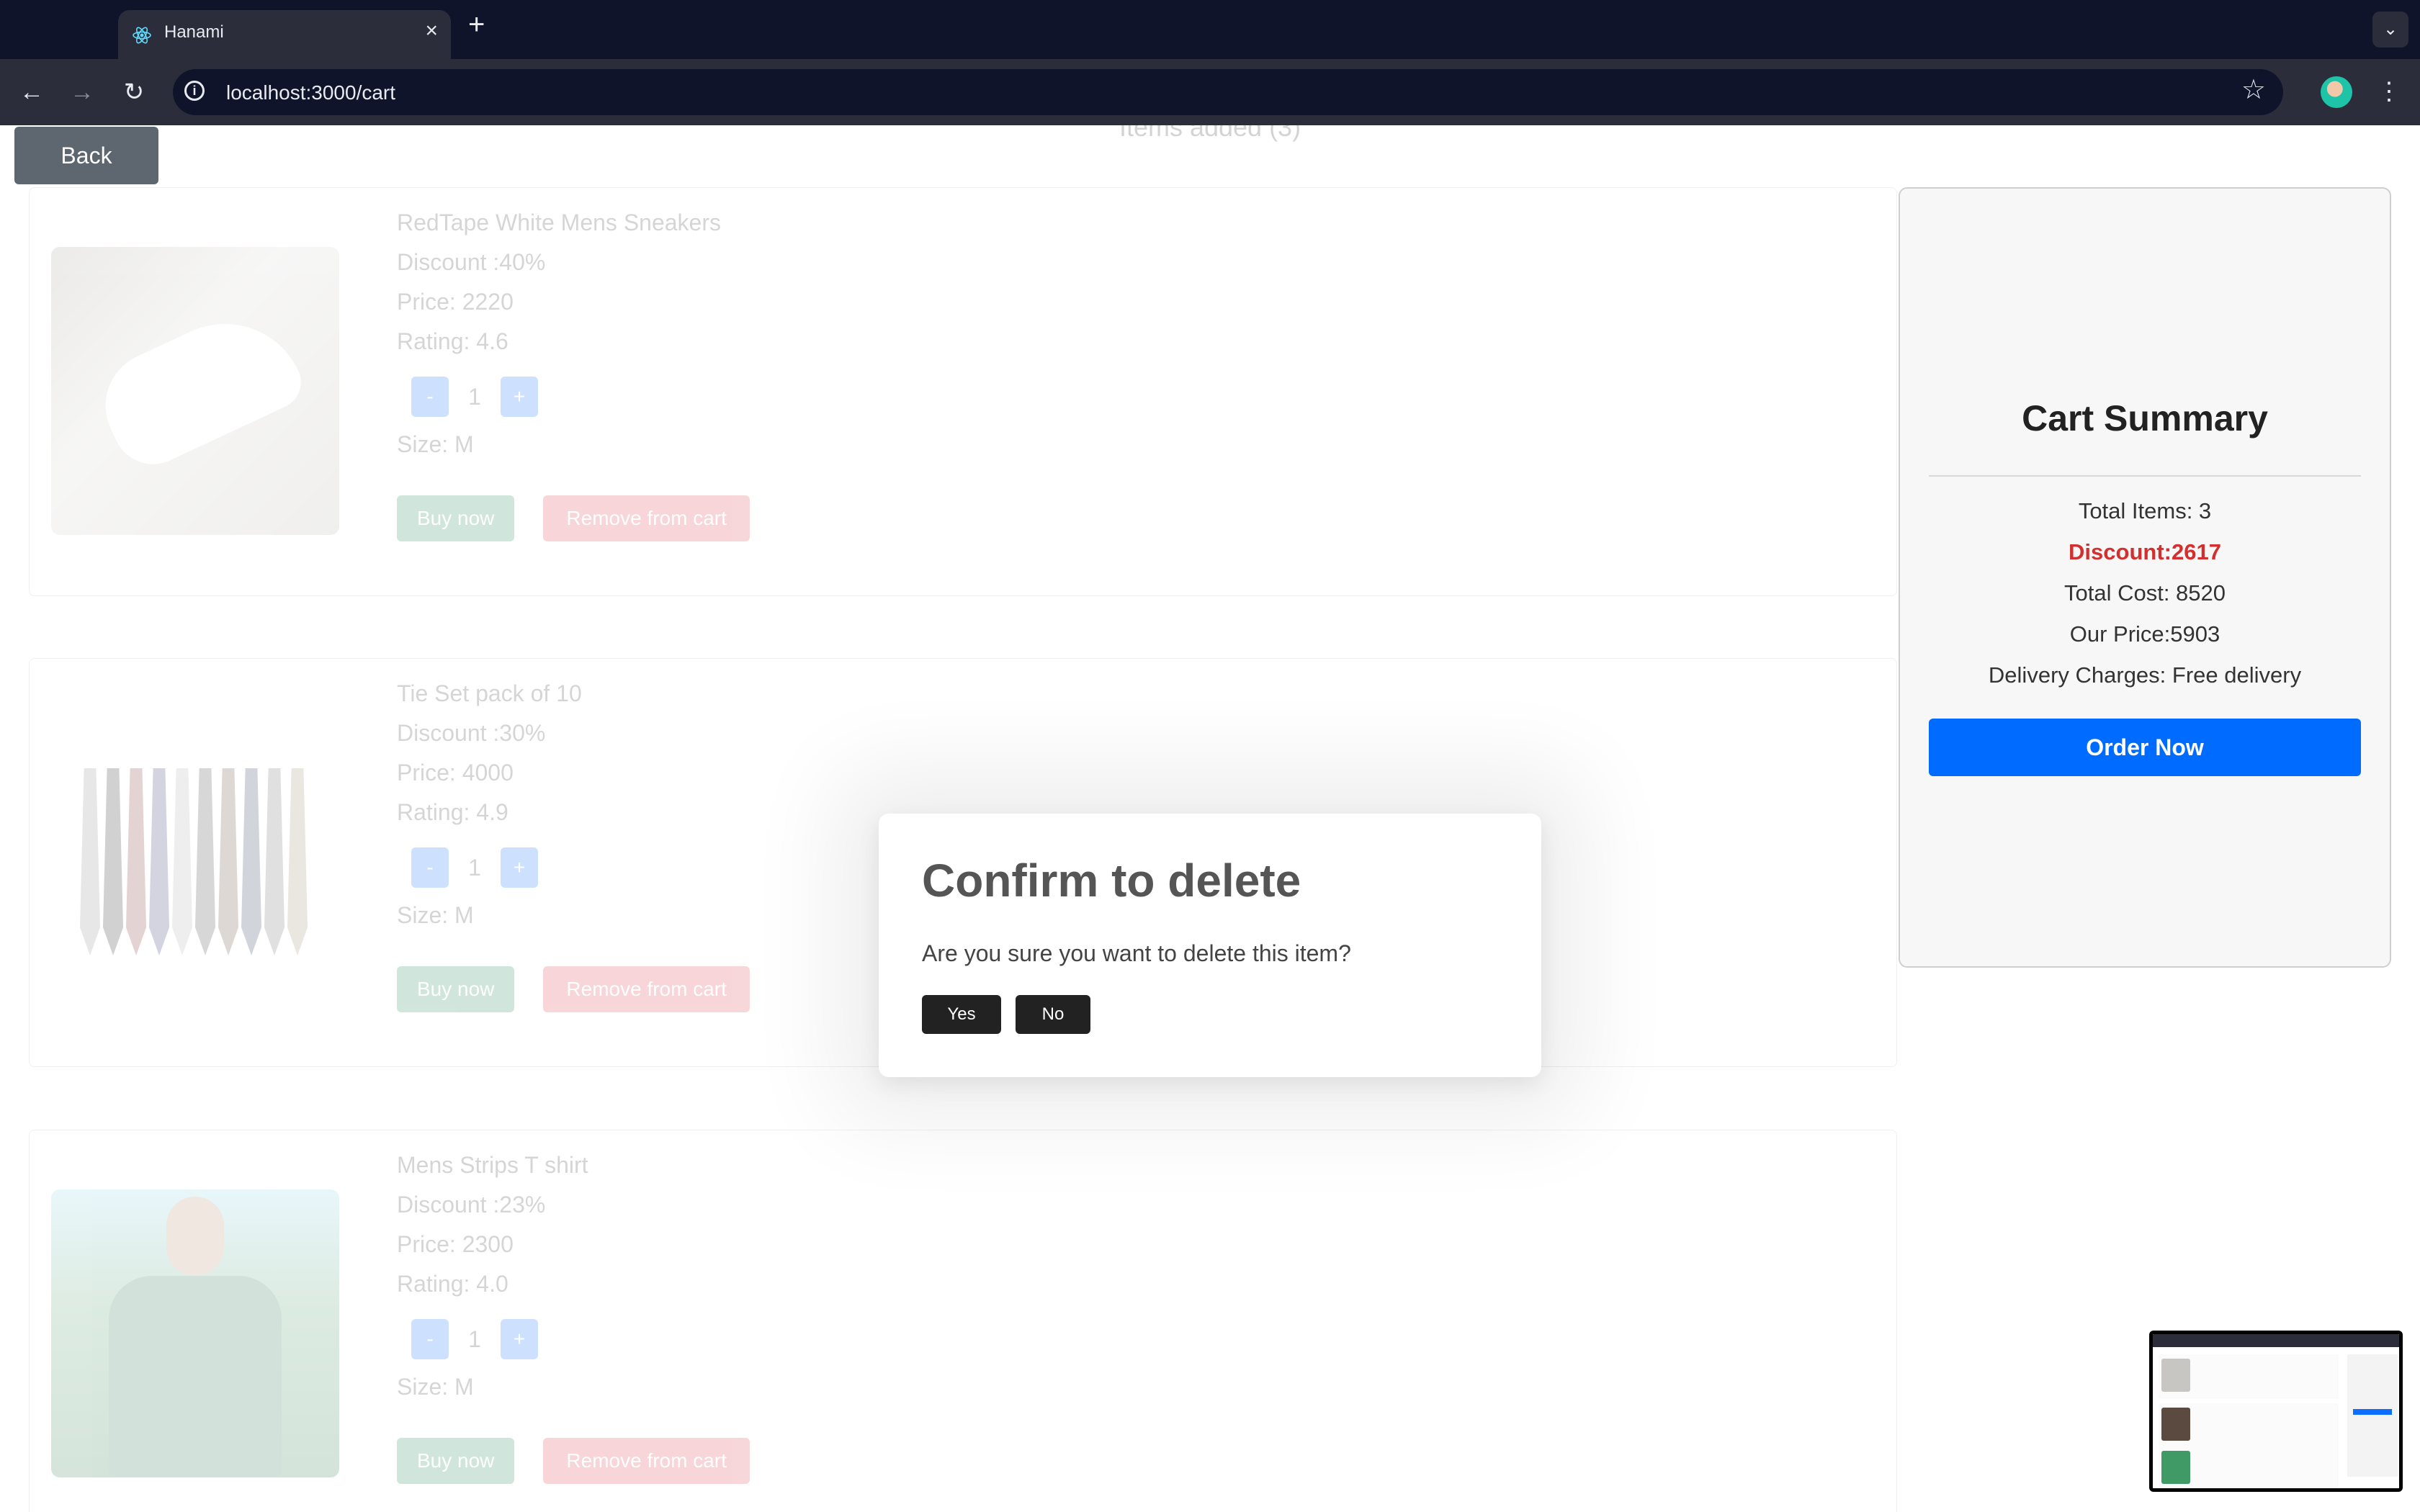 The height and width of the screenshot is (1512, 2420). Describe the element at coordinates (195, 391) in the screenshot. I see `product-image-sneakers` at that location.